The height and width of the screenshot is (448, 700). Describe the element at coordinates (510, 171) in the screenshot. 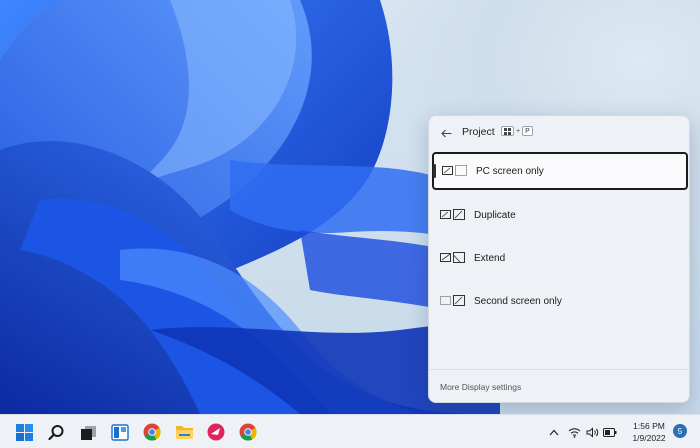

I see `option-label: PC screen only` at that location.